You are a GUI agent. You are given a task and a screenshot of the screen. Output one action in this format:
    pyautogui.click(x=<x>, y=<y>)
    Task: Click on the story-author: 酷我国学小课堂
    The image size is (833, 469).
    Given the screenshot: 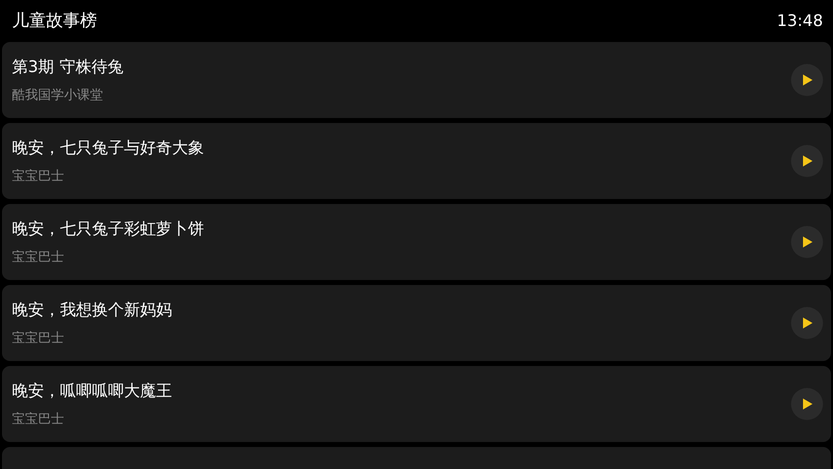 What is the action you would take?
    pyautogui.click(x=58, y=95)
    